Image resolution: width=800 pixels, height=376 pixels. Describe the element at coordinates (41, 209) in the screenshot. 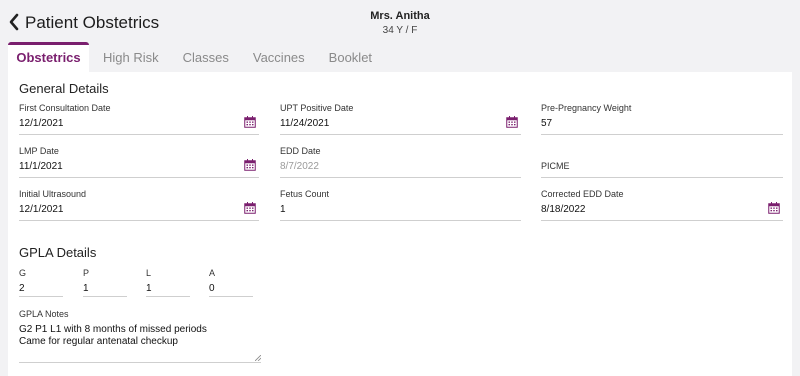

I see `initial-ultrasound-value: 12/1/2021` at that location.